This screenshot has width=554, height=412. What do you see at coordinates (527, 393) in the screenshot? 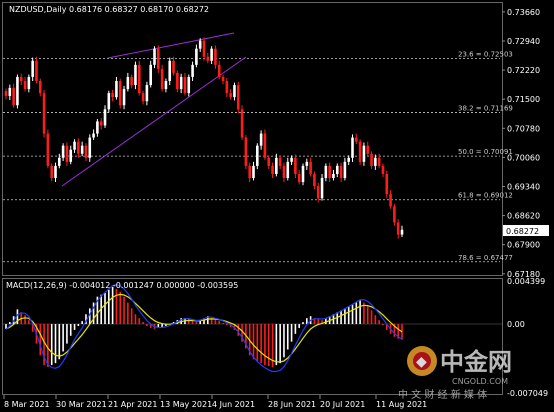
I see `macd-axis-label: -0.007049` at bounding box center [527, 393].